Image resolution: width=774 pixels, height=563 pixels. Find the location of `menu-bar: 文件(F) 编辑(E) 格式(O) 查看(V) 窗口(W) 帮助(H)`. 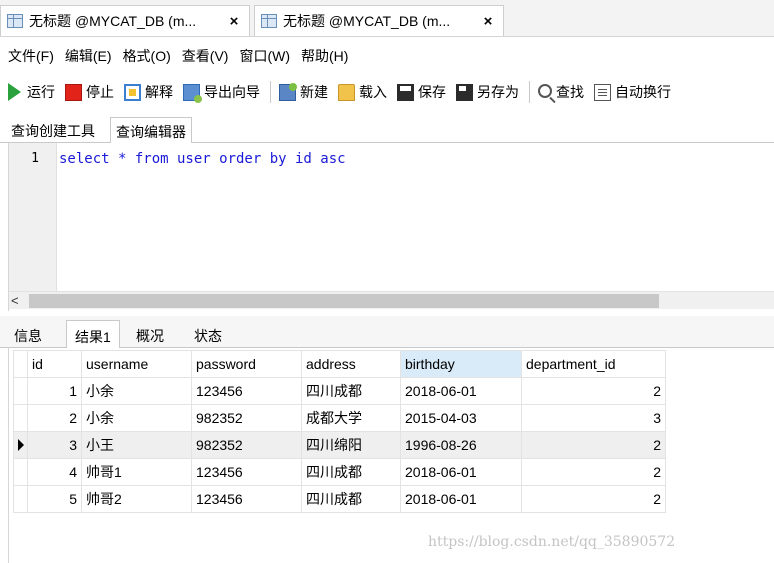

menu-bar: 文件(F) 编辑(E) 格式(O) 查看(V) 窗口(W) 帮助(H) is located at coordinates (387, 56).